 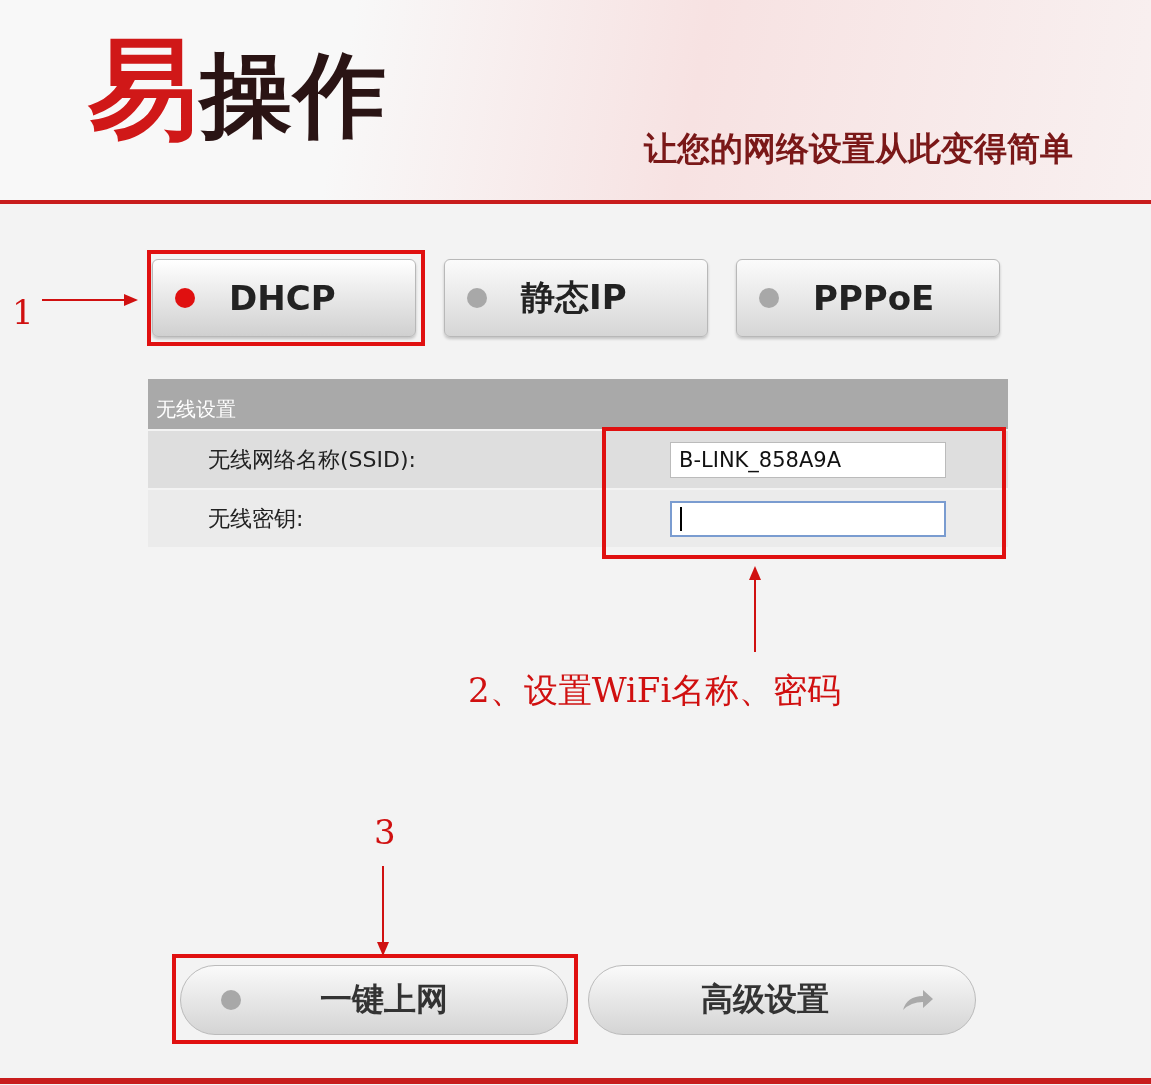 What do you see at coordinates (576, 298) in the screenshot?
I see `mode-button: 静态IP` at bounding box center [576, 298].